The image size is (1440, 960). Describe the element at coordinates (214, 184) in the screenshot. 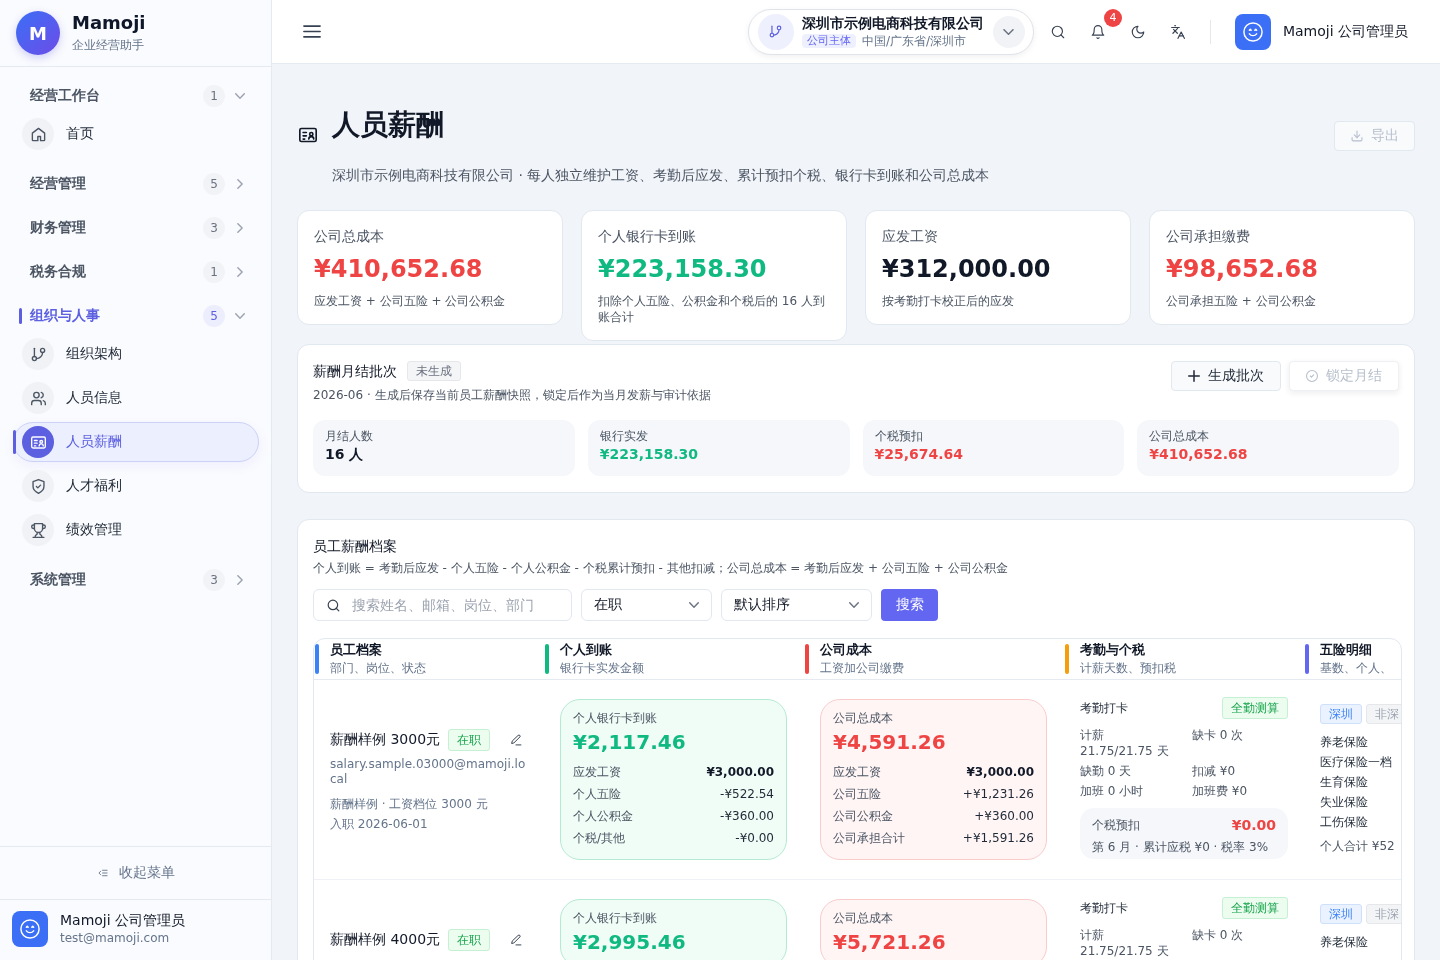

I see `count-badge: 5` at that location.